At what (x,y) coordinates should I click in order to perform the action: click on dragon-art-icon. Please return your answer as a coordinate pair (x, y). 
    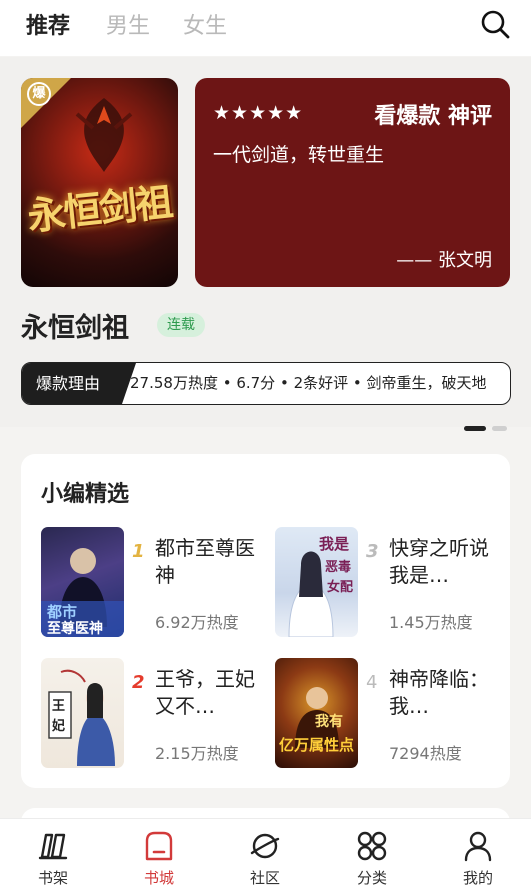
    Looking at the image, I should click on (104, 135).